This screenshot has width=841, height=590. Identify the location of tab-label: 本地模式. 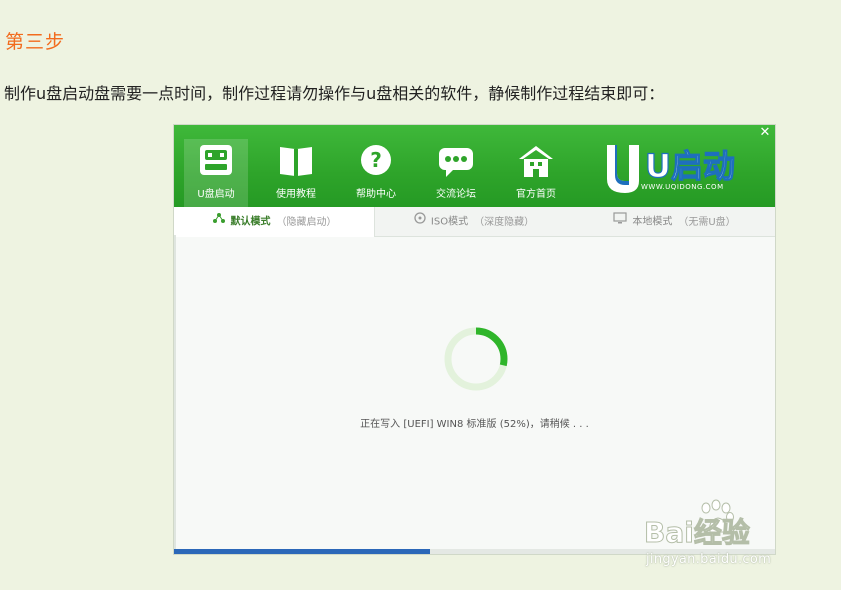
(652, 222).